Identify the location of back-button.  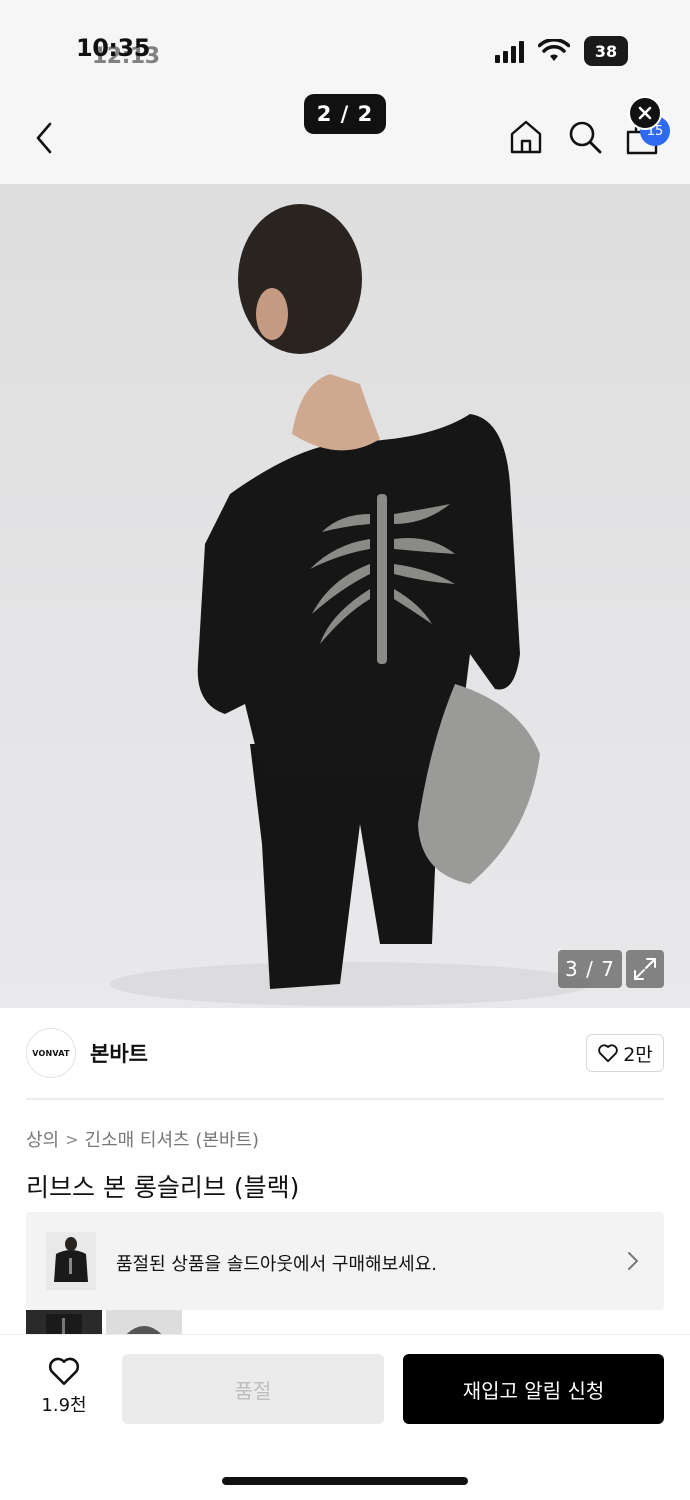
(46, 138).